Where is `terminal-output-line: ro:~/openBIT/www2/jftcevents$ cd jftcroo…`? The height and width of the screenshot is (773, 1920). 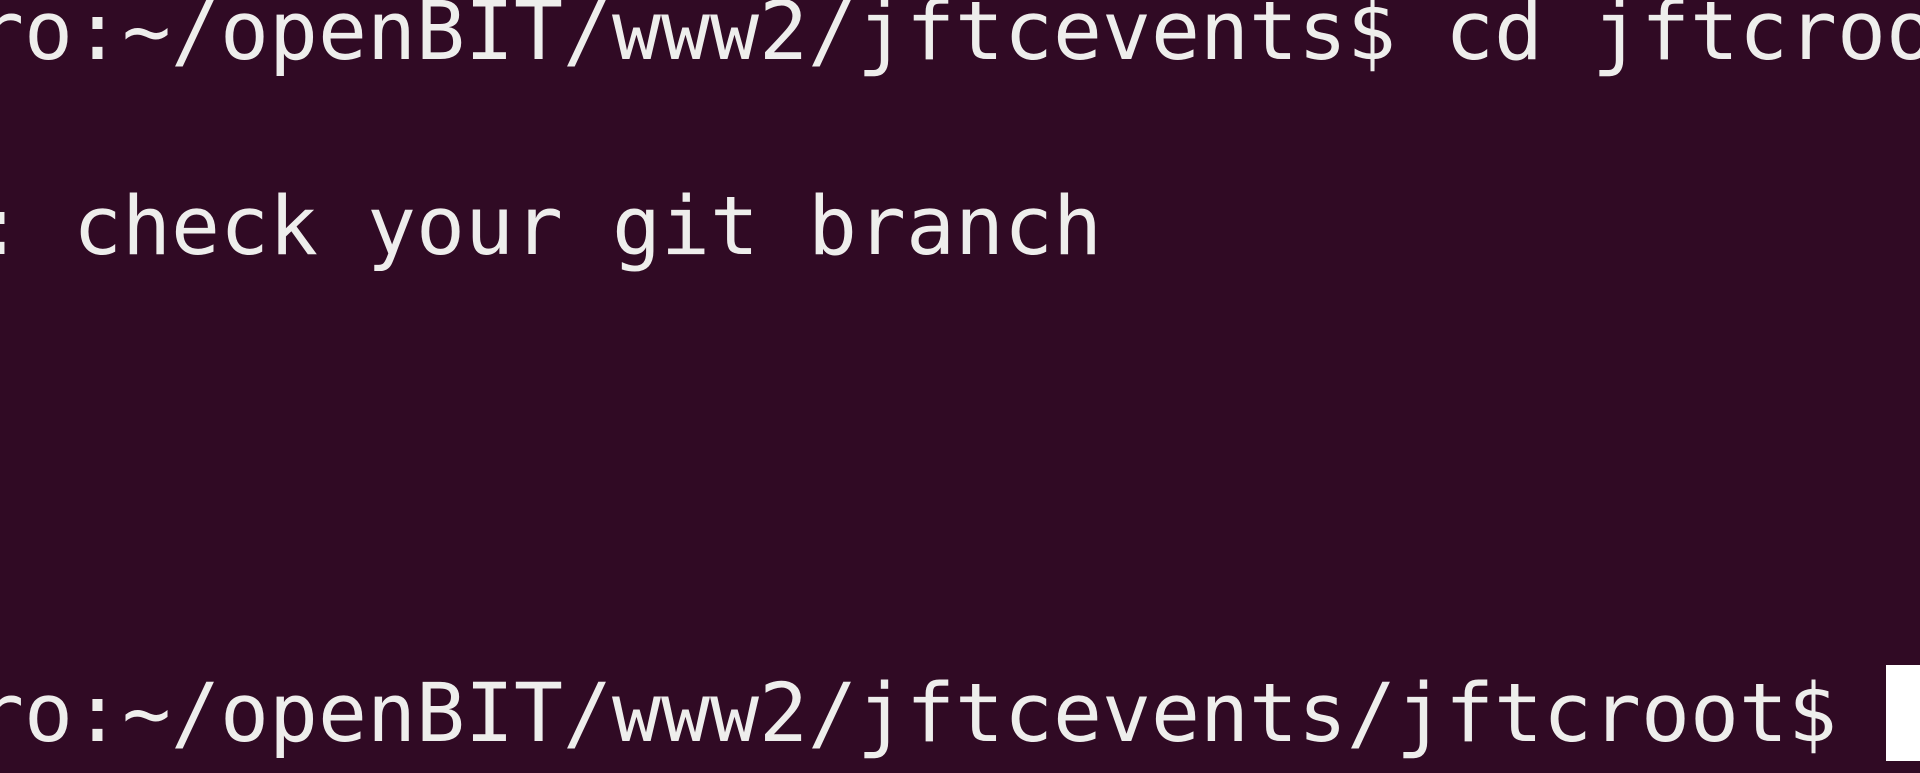 terminal-output-line: ro:~/openBIT/www2/jftcevents$ cd jftcroo… is located at coordinates (960, 39).